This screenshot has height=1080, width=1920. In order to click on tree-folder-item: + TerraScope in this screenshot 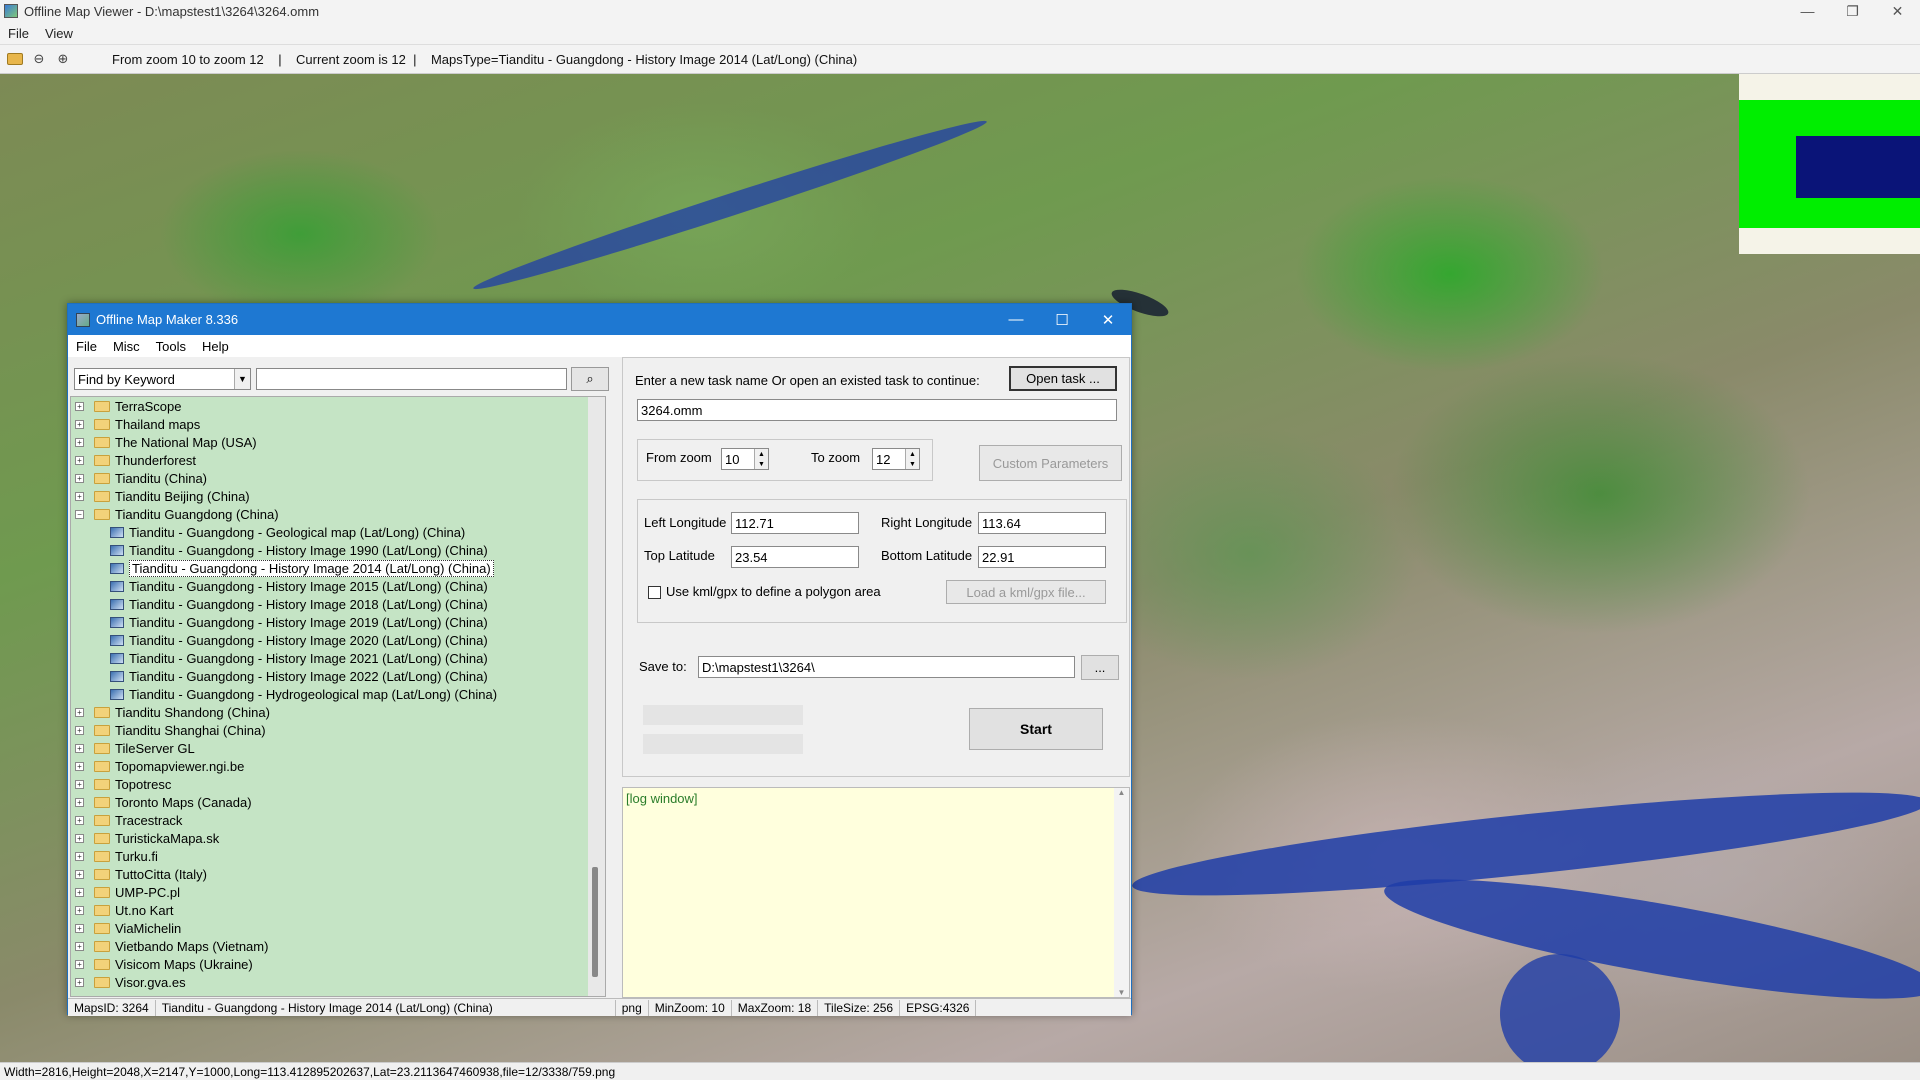, I will do `click(338, 406)`.